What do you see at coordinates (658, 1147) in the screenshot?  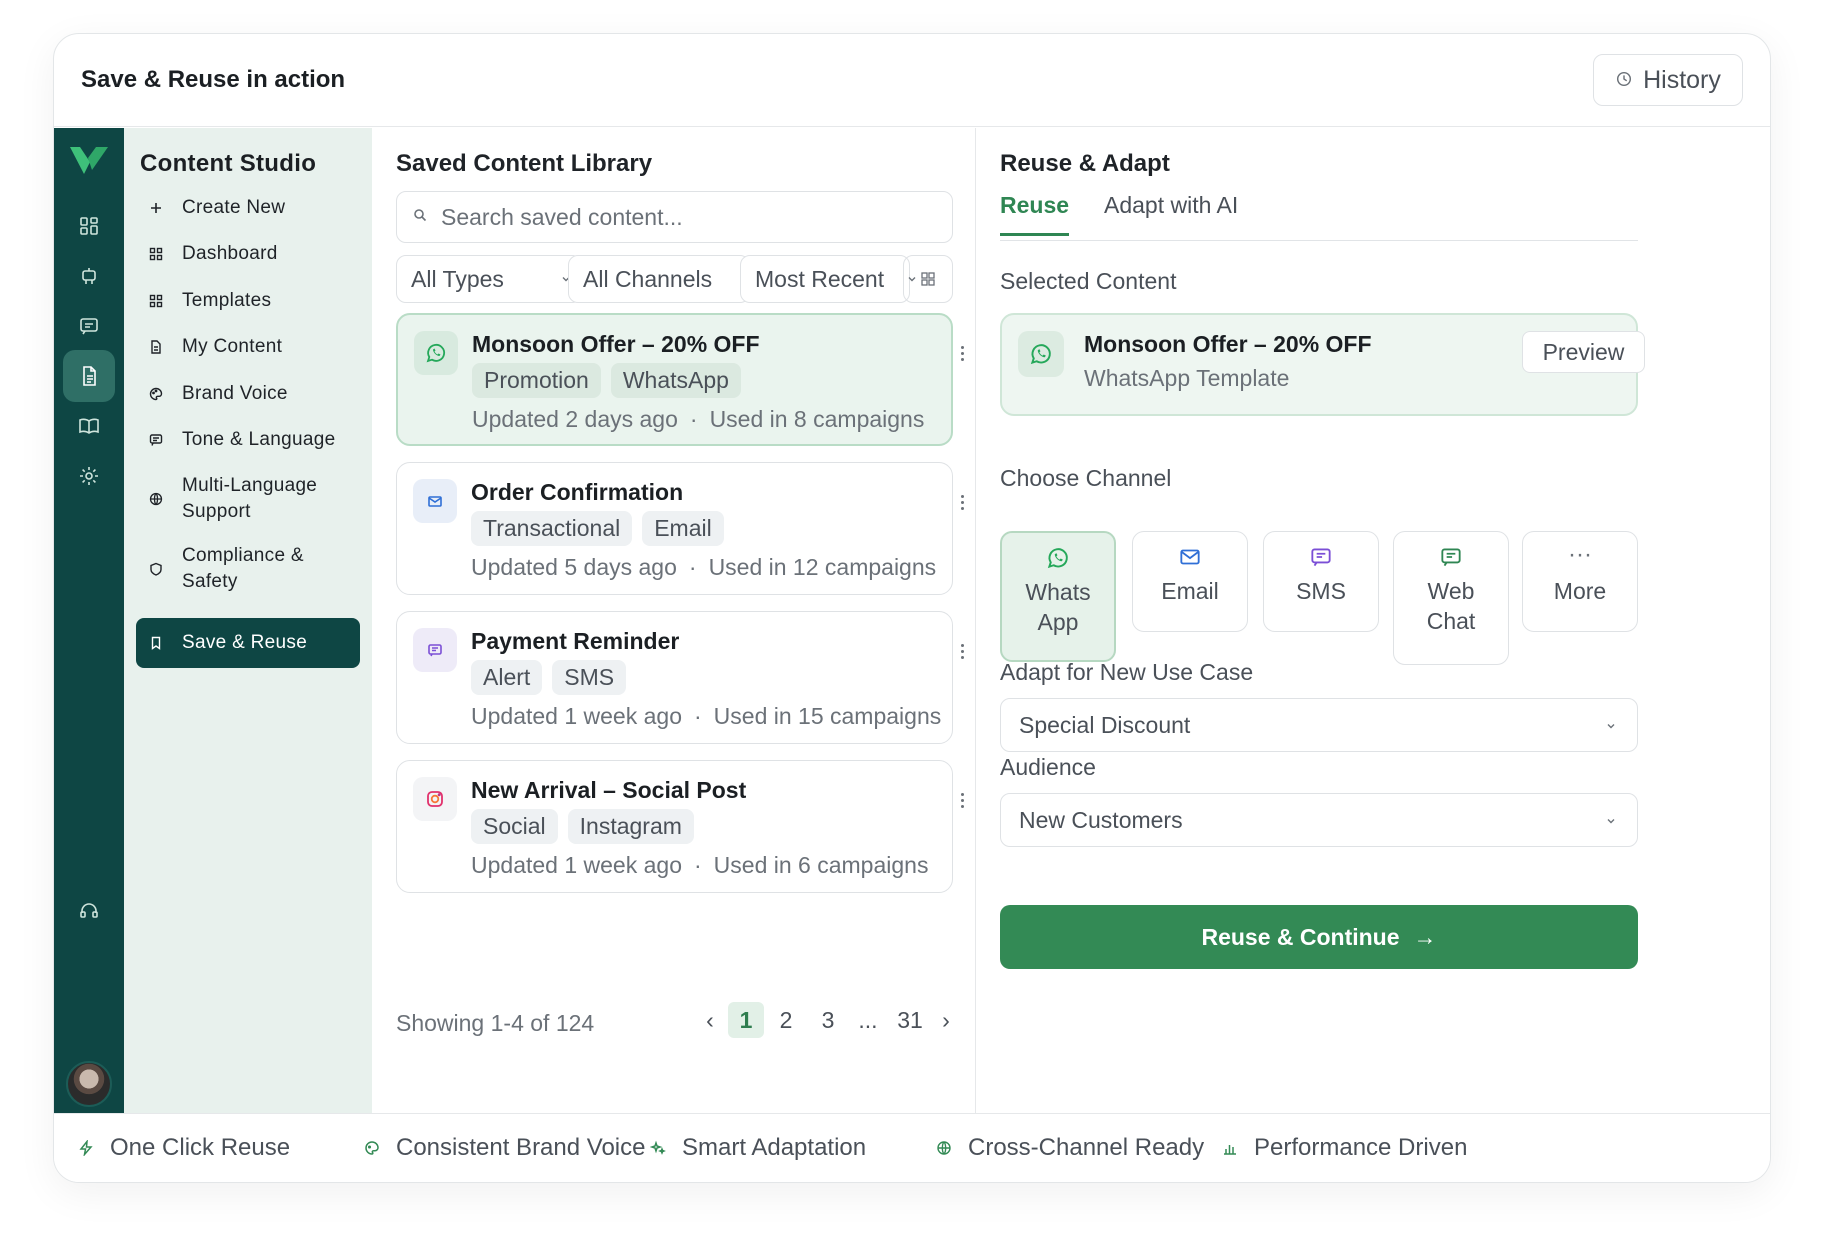 I see `sparkle-icon` at bounding box center [658, 1147].